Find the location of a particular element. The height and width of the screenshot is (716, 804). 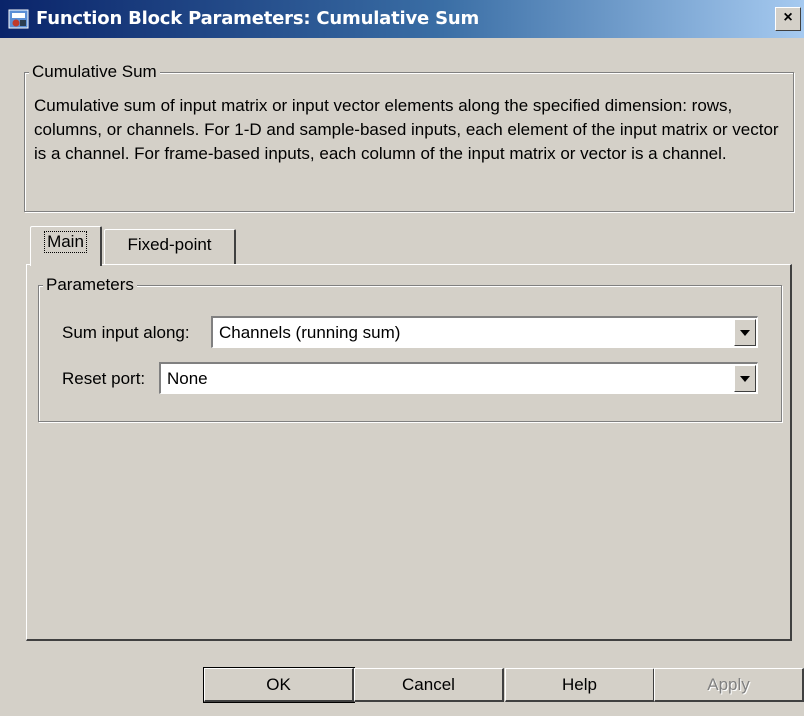

tab-fixed-point: Fixed-point is located at coordinates (170, 246).